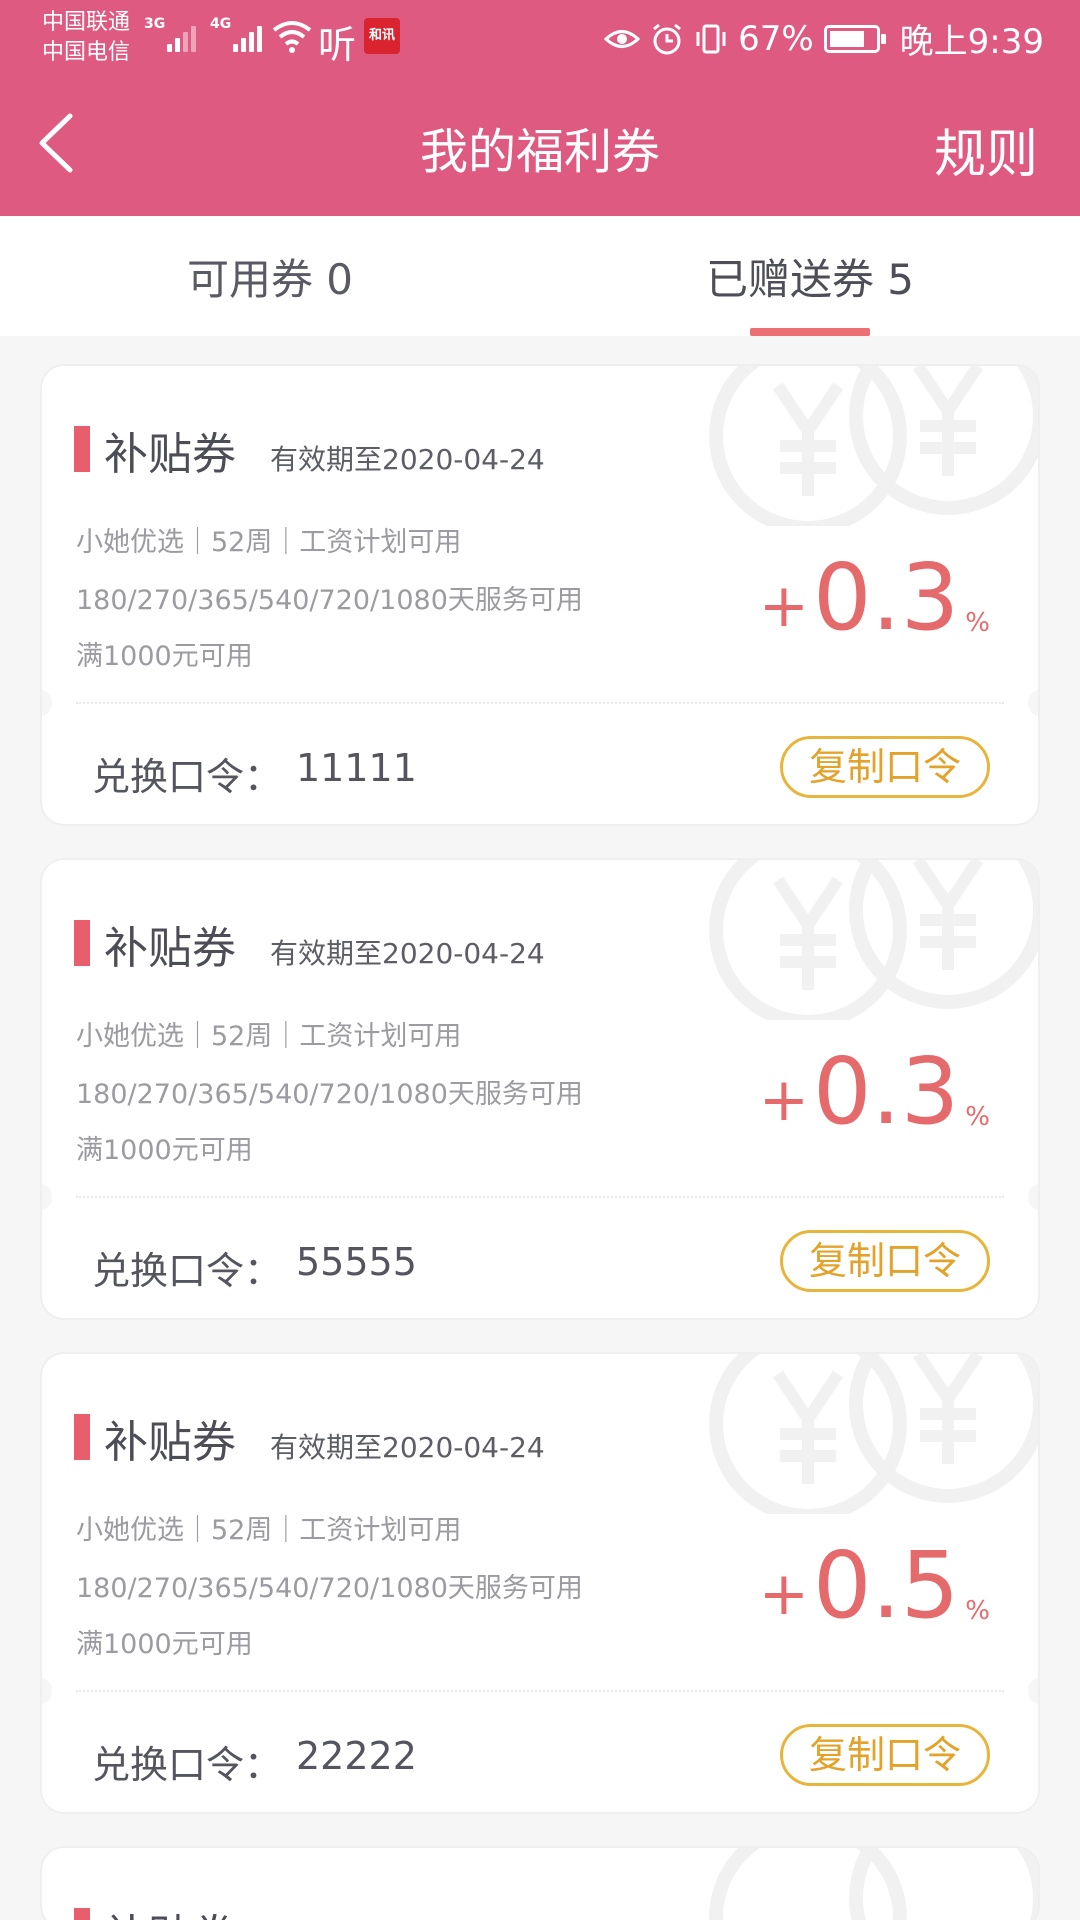 The image size is (1080, 1920). I want to click on app-header: 中国联通 中国电信 3G 4G 听 和讯 67% 晚上9:39 我的福利券 规则, so click(540, 108).